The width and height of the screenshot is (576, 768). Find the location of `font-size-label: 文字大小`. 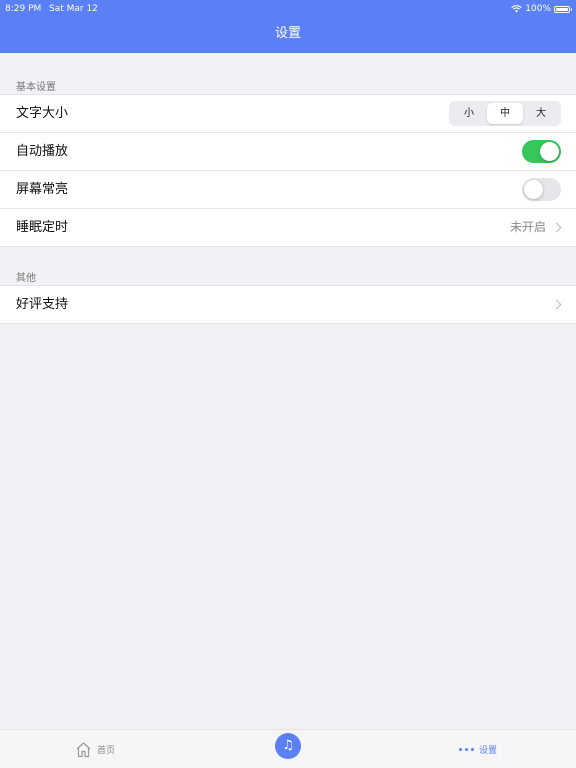

font-size-label: 文字大小 is located at coordinates (42, 113).